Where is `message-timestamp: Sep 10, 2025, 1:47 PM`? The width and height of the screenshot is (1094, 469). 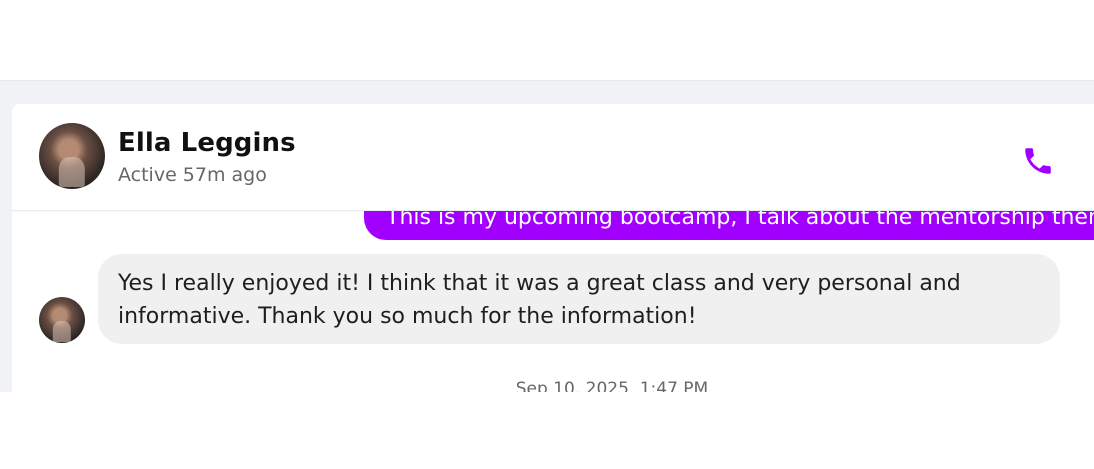
message-timestamp: Sep 10, 2025, 1:47 PM is located at coordinates (612, 385).